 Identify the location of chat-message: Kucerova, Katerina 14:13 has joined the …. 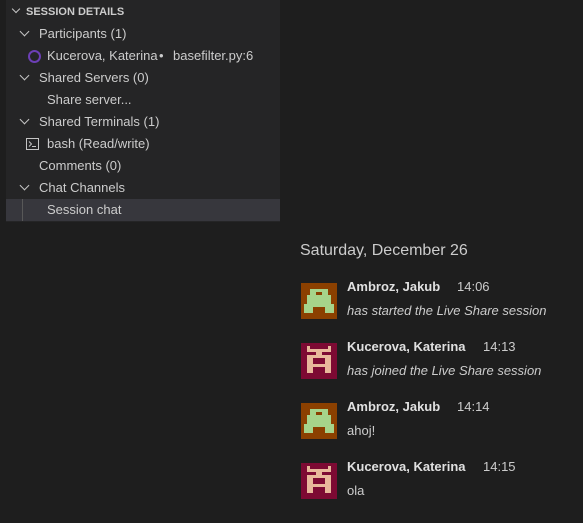
(441, 371).